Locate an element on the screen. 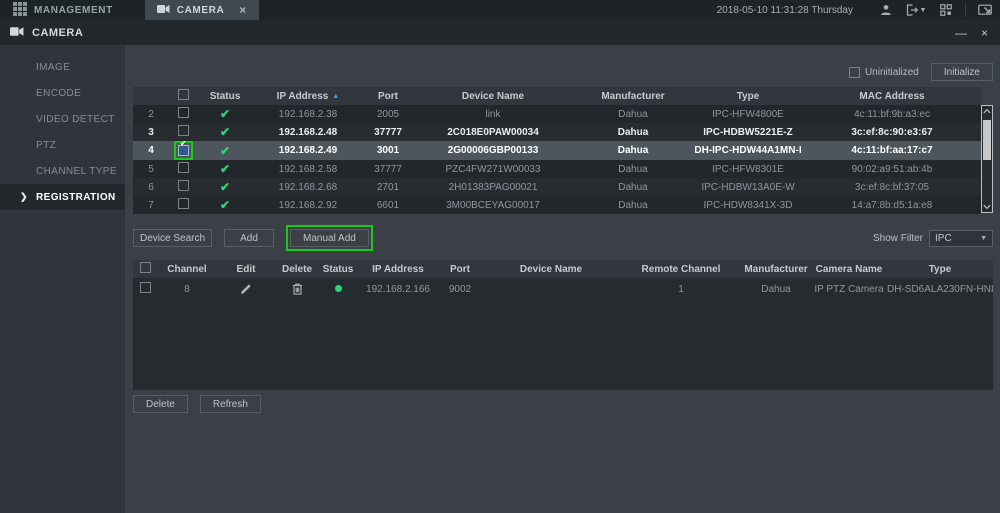 The height and width of the screenshot is (513, 1000). device-name-cell is located at coordinates (551, 289).